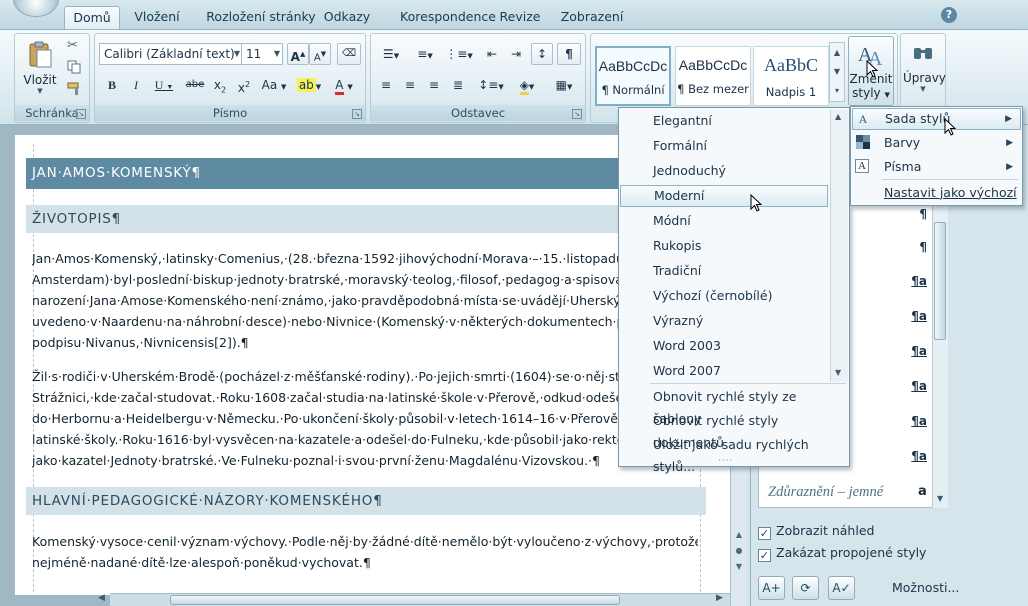  What do you see at coordinates (36, 8) in the screenshot?
I see `office-button` at bounding box center [36, 8].